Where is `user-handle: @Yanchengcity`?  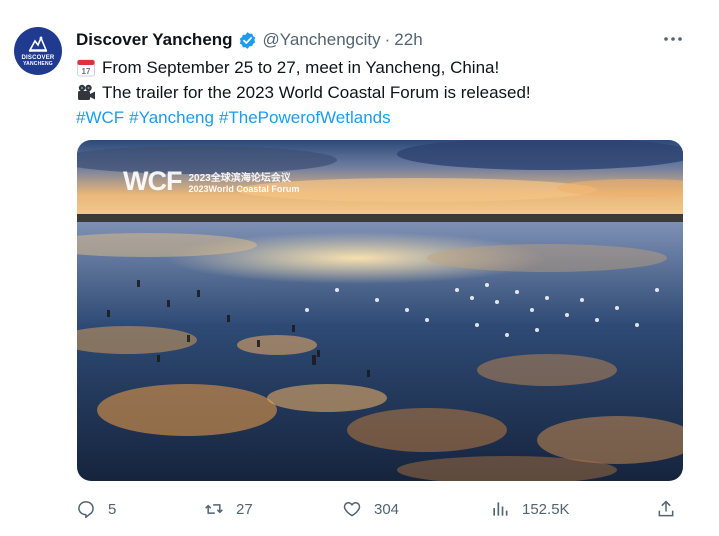
user-handle: @Yanchengcity is located at coordinates (322, 40).